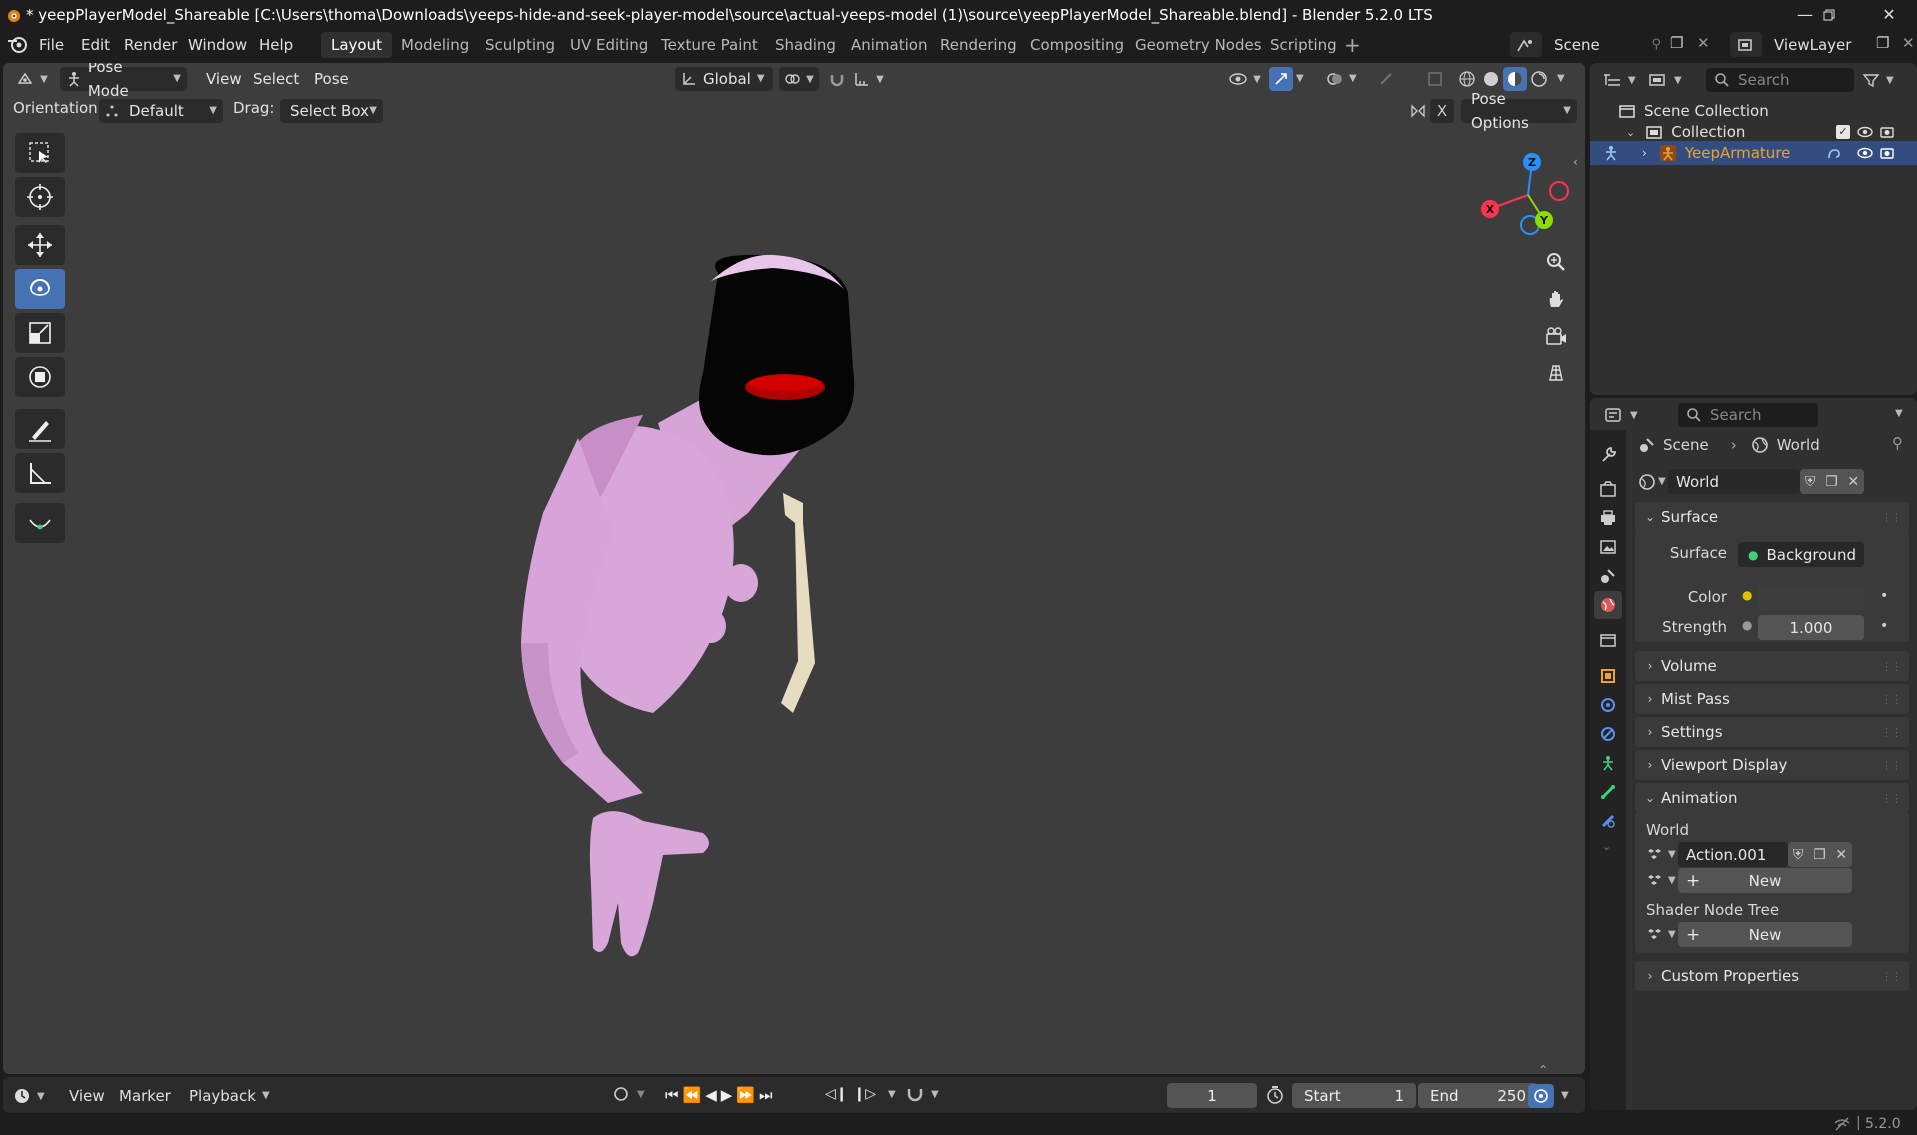 This screenshot has height=1135, width=1917. Describe the element at coordinates (922, 1094) in the screenshot. I see `snapping-toggle: ▼` at that location.